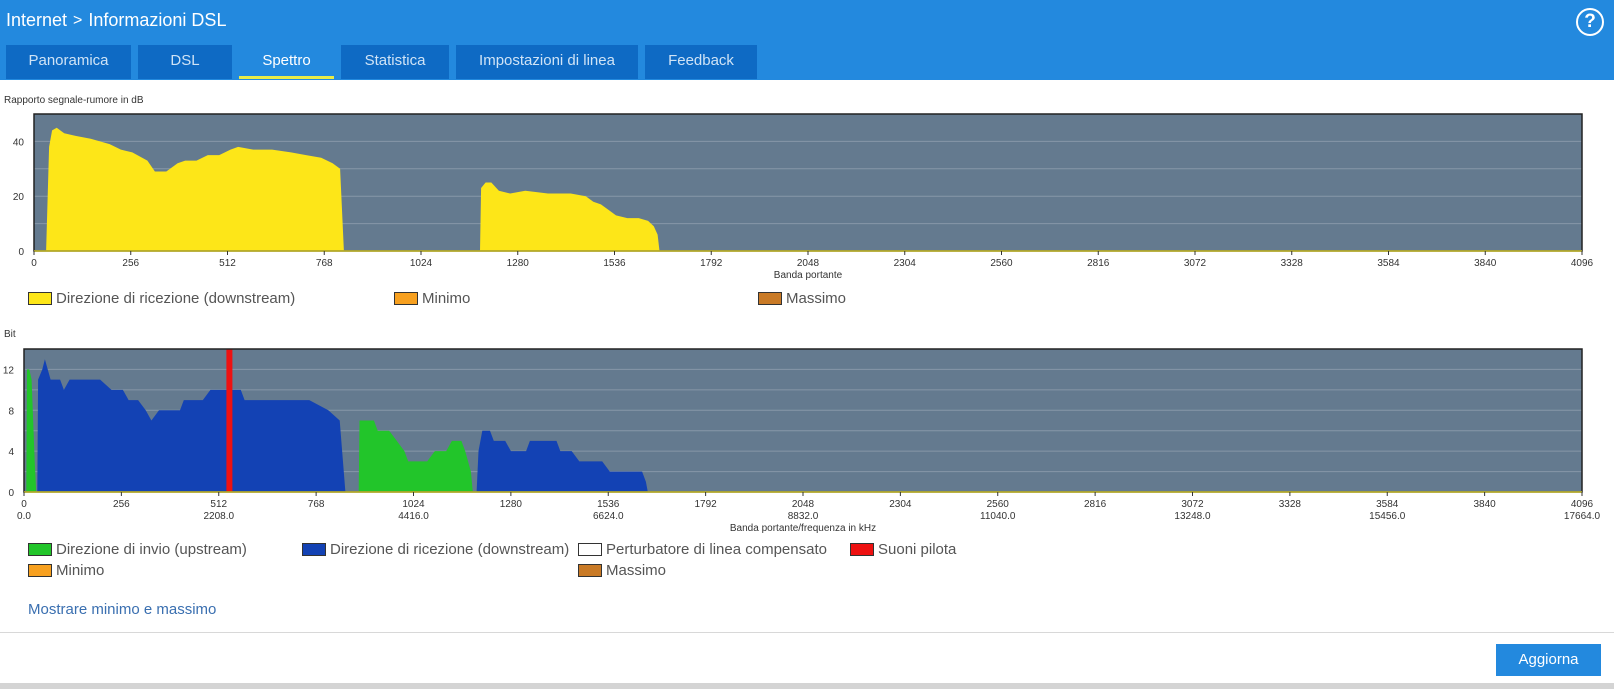  Describe the element at coordinates (608, 516) in the screenshot. I see `x-freq-tick-label: 6624.0` at that location.